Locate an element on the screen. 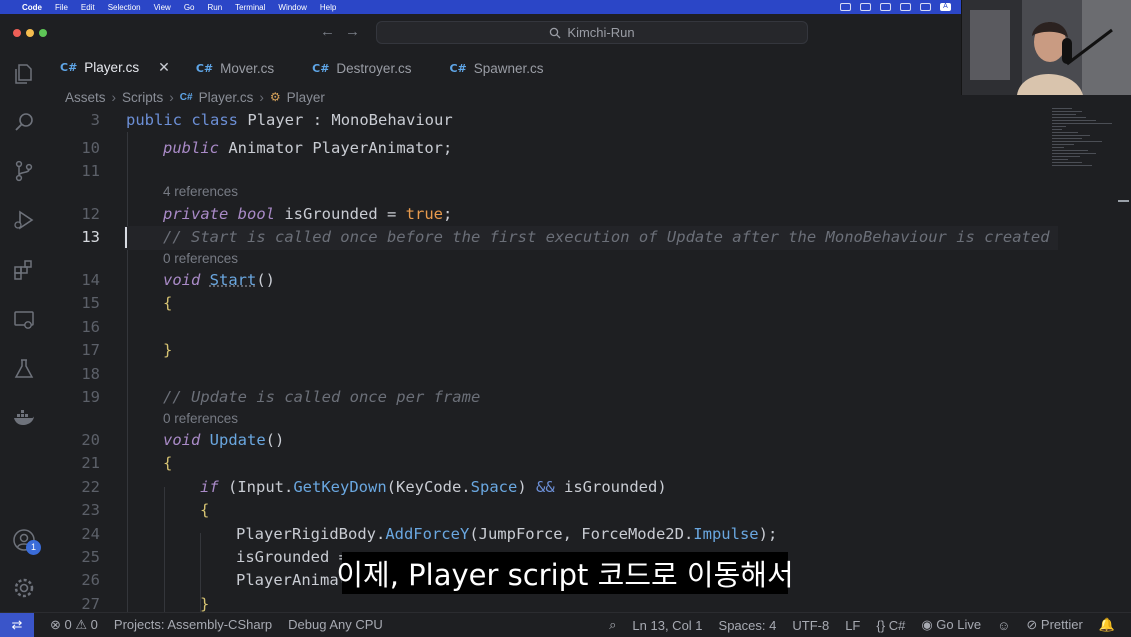 This screenshot has height=637, width=1131. tab-destroyer-cs: C# Destroyer.cs is located at coordinates (362, 68).